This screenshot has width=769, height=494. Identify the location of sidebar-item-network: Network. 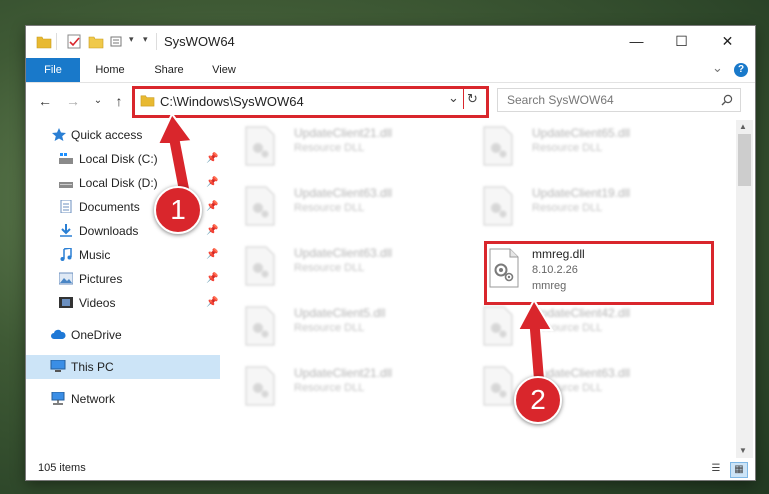
(123, 399).